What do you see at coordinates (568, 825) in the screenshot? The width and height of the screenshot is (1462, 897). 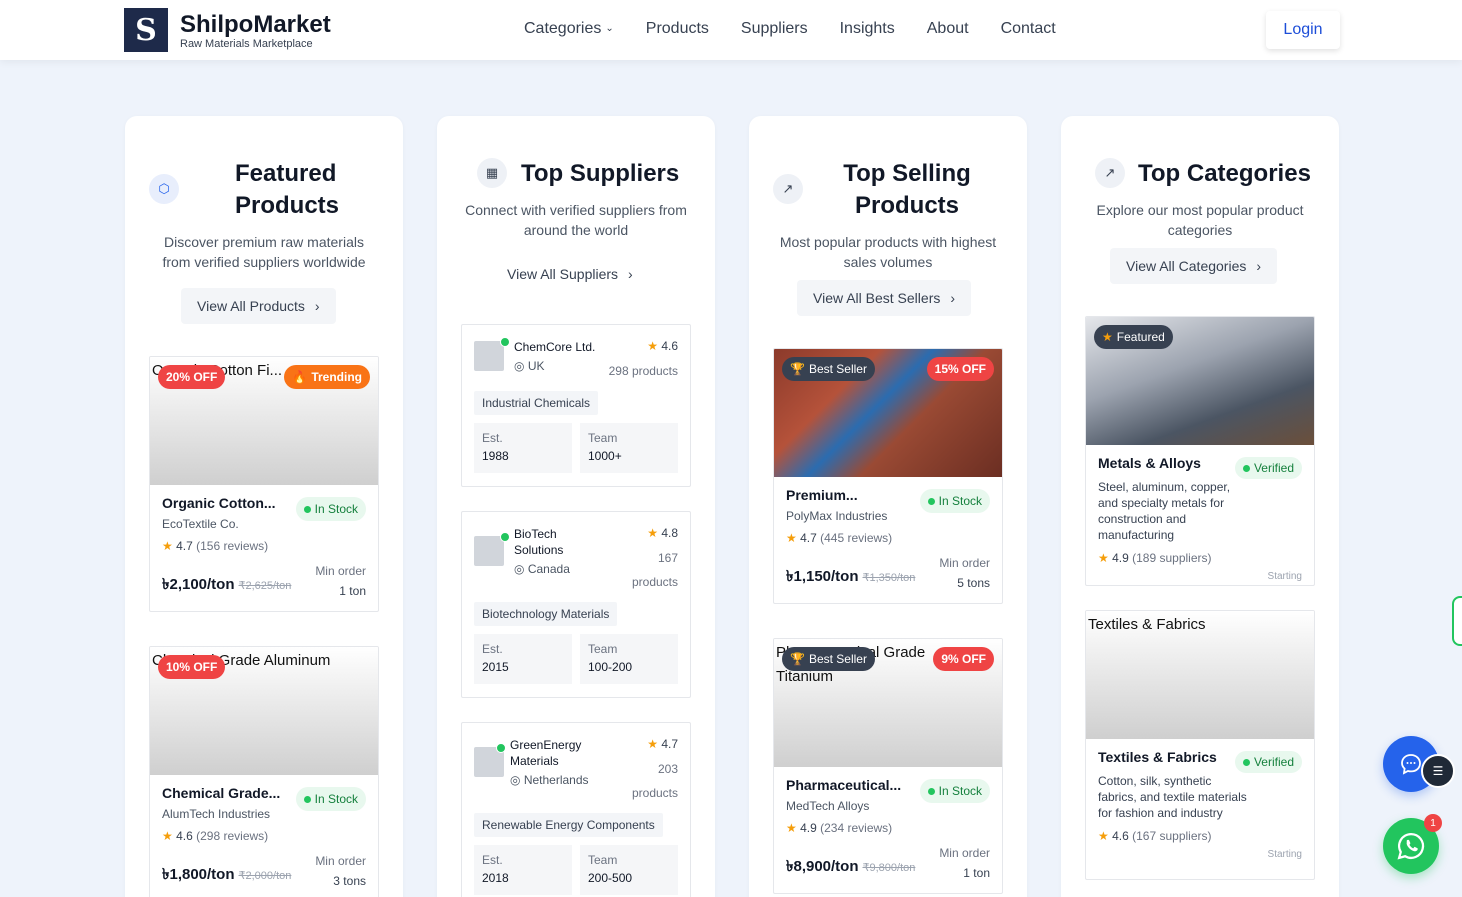 I see `supplier-category-tag: Renewable Energy Components` at bounding box center [568, 825].